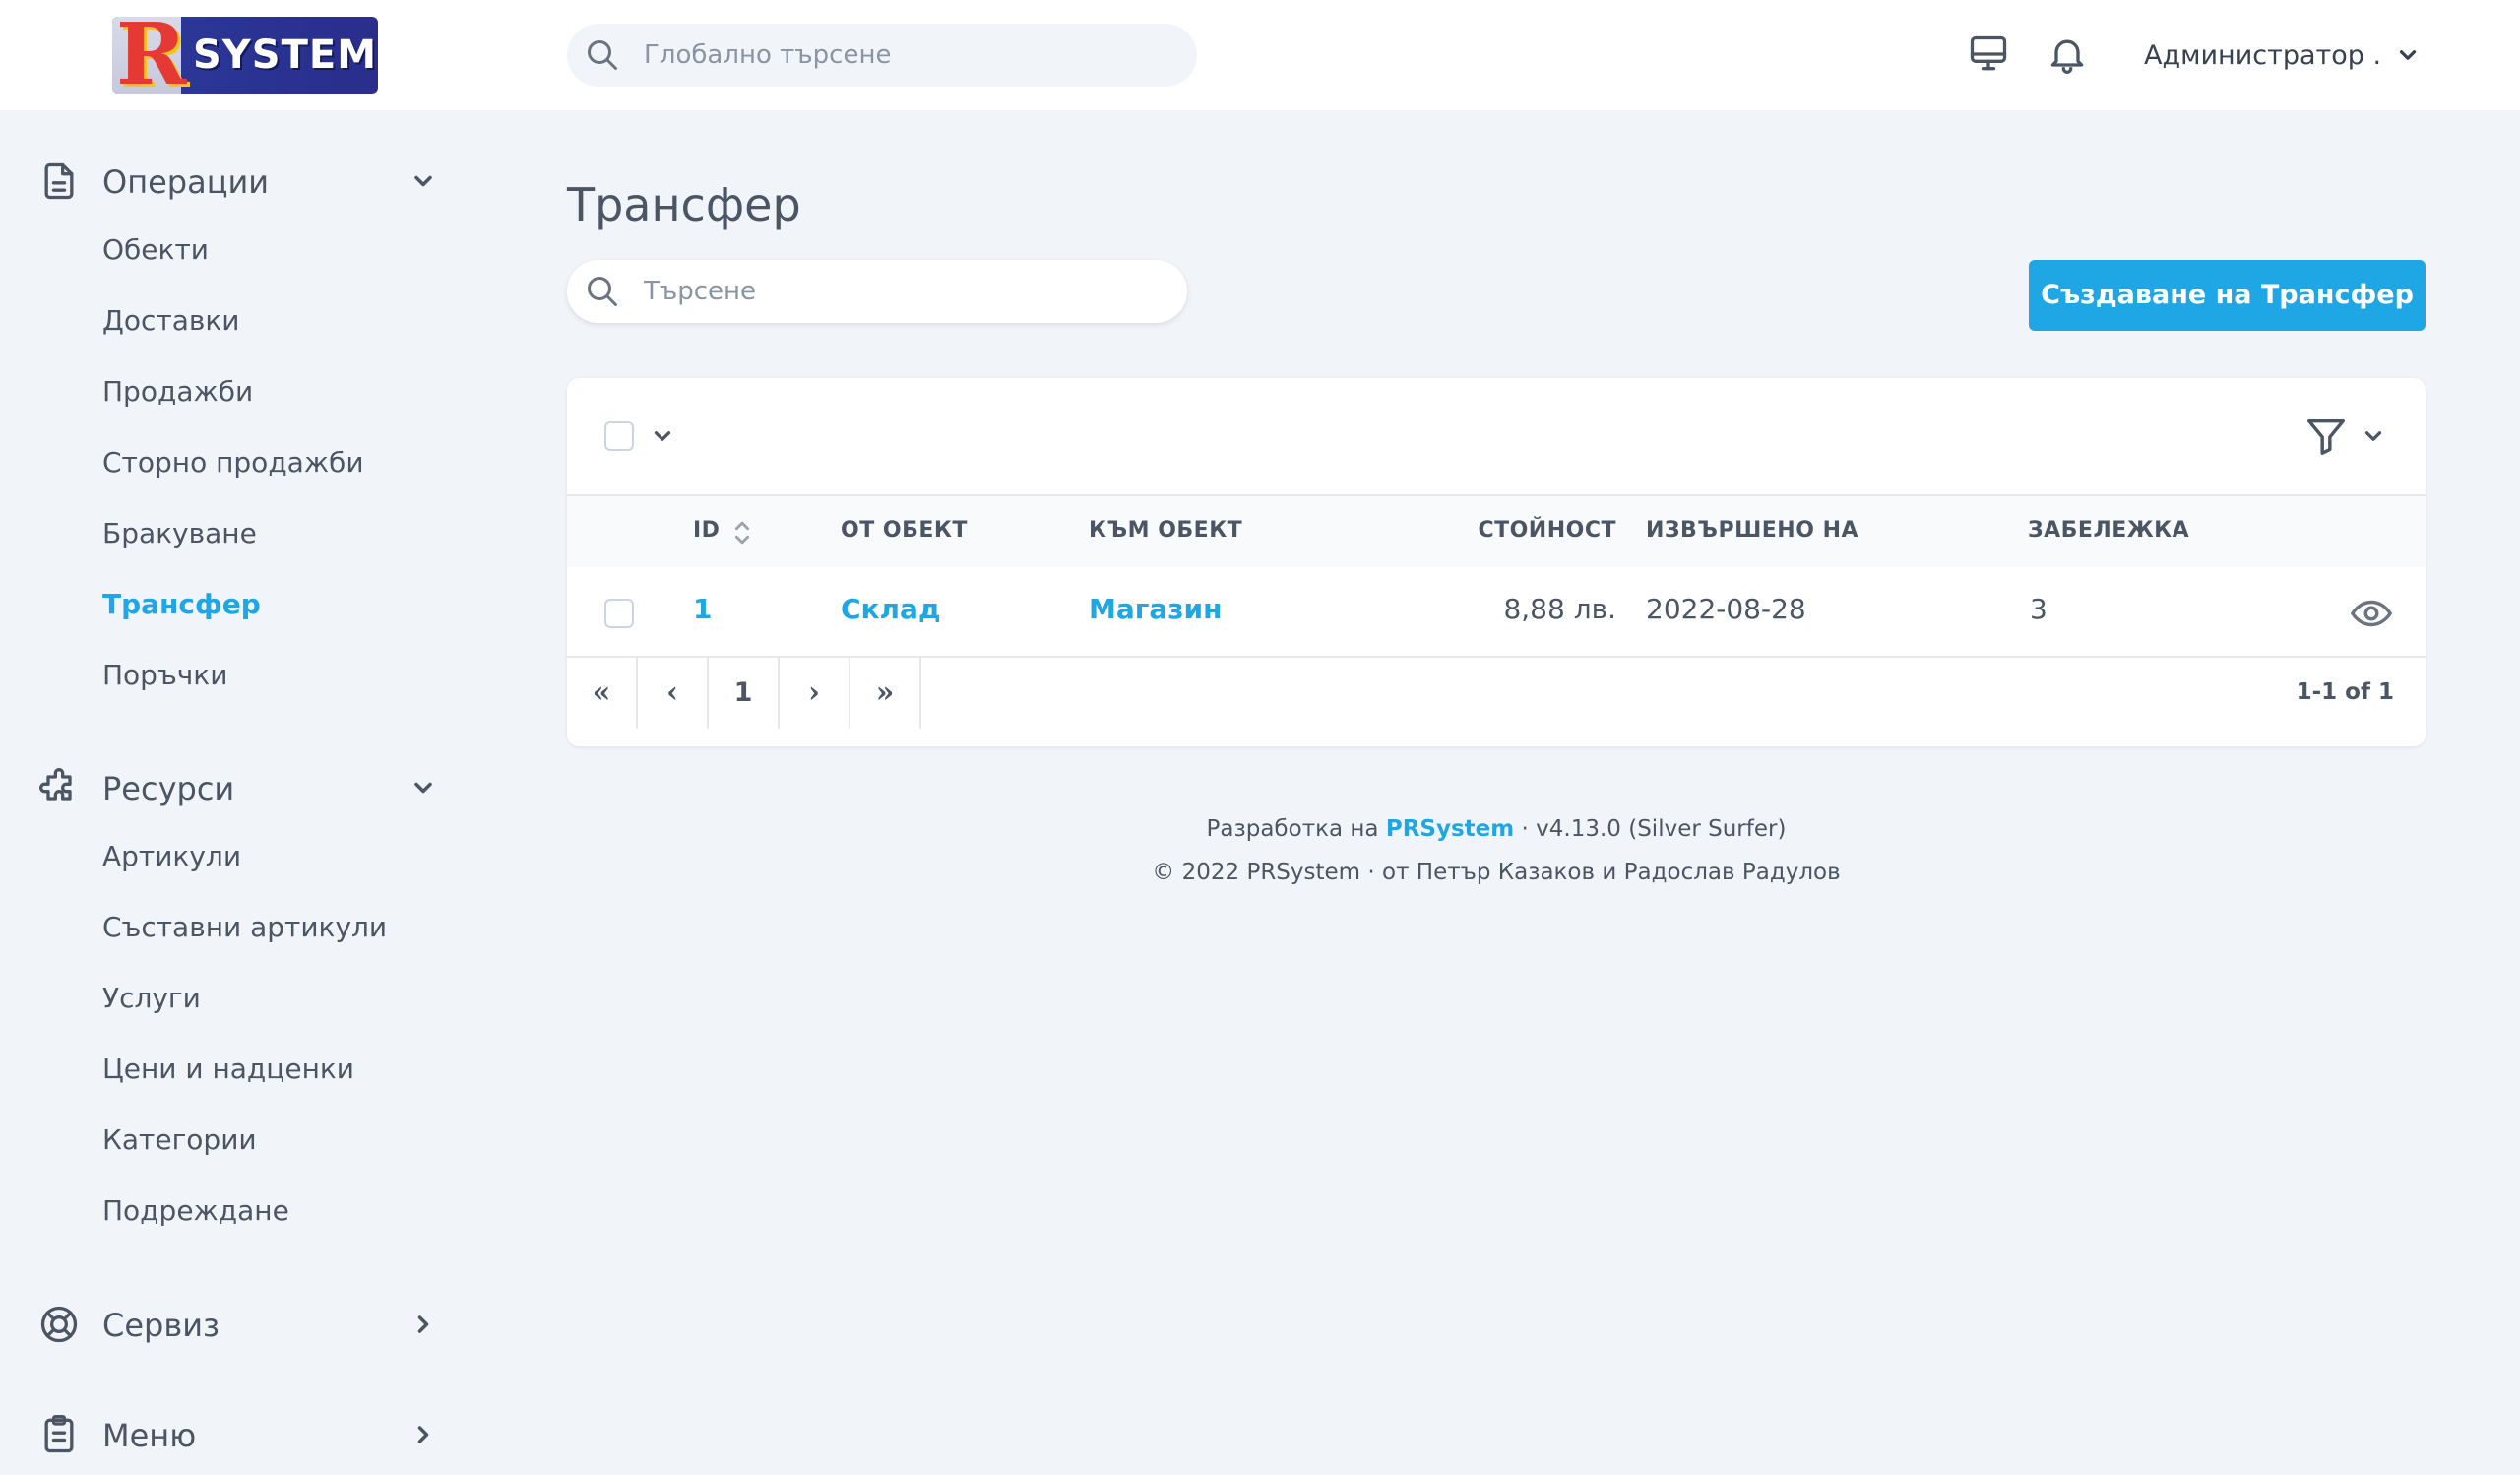 The height and width of the screenshot is (1475, 2520). I want to click on sidebar-item-sales: Продажби, so click(177, 392).